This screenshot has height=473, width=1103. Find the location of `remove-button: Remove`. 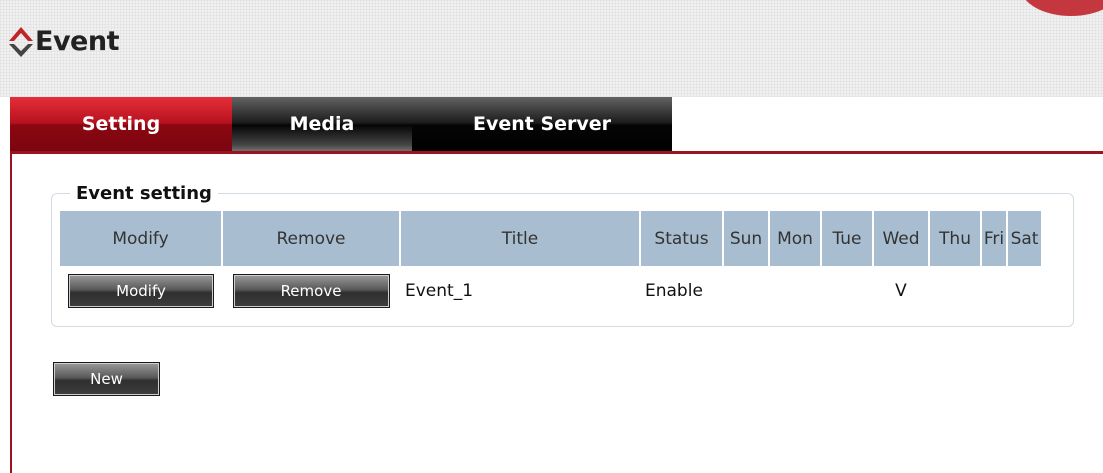

remove-button: Remove is located at coordinates (311, 291).